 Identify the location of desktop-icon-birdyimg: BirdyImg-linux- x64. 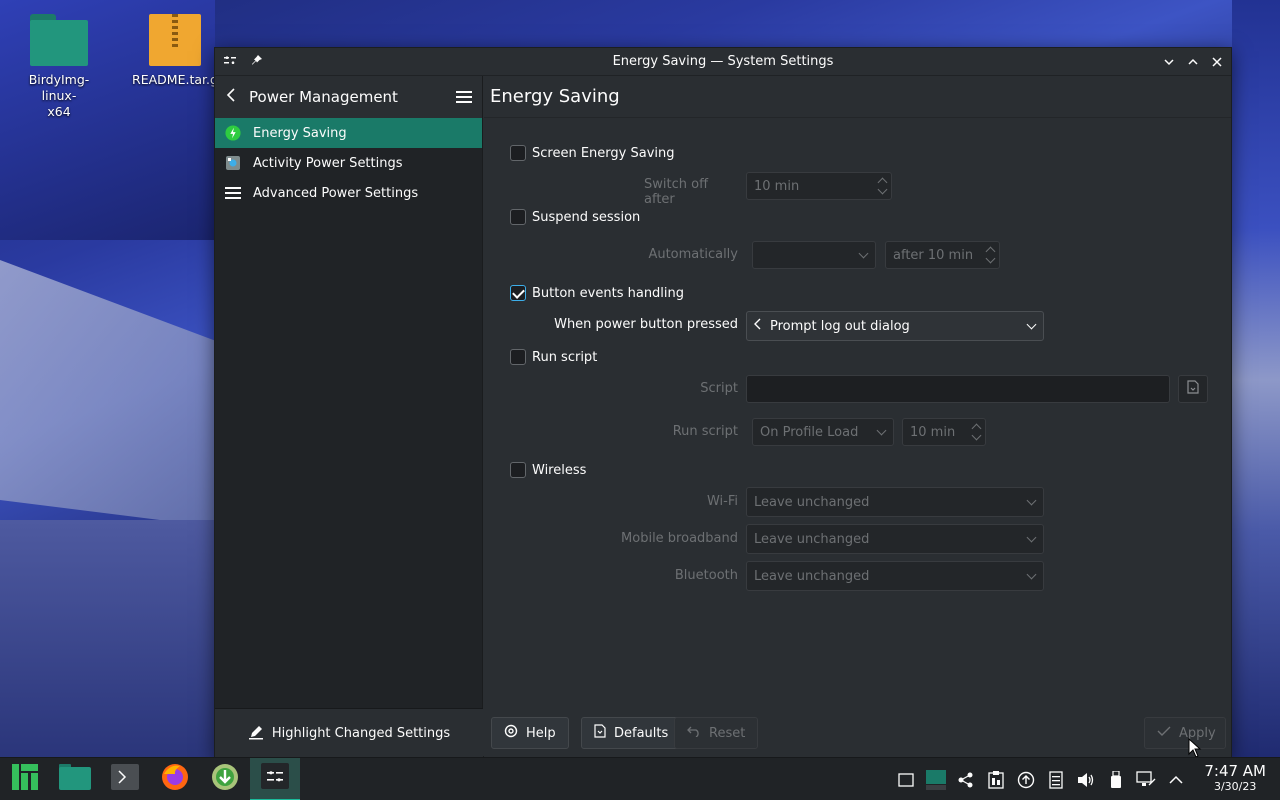
(59, 67).